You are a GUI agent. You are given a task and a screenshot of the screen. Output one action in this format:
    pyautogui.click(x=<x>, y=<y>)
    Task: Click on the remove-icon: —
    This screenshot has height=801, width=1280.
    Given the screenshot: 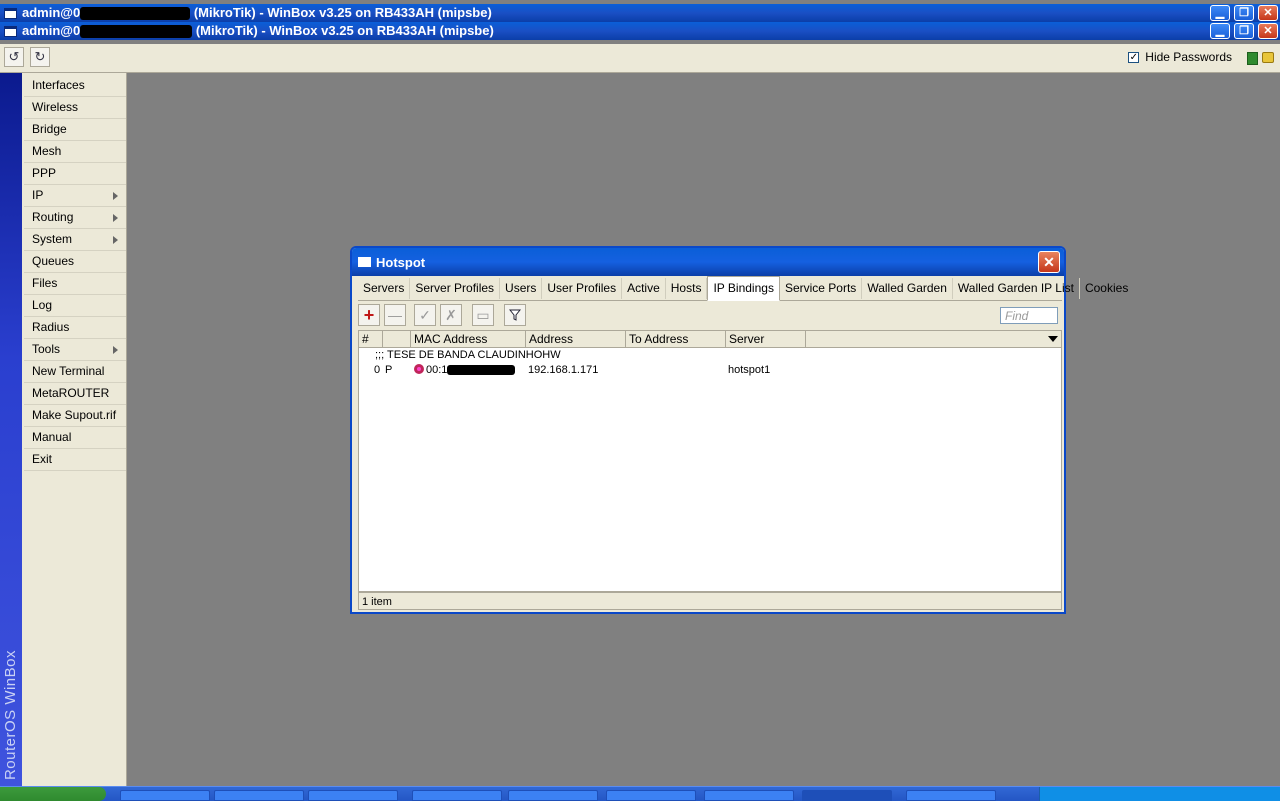 What is the action you would take?
    pyautogui.click(x=395, y=315)
    